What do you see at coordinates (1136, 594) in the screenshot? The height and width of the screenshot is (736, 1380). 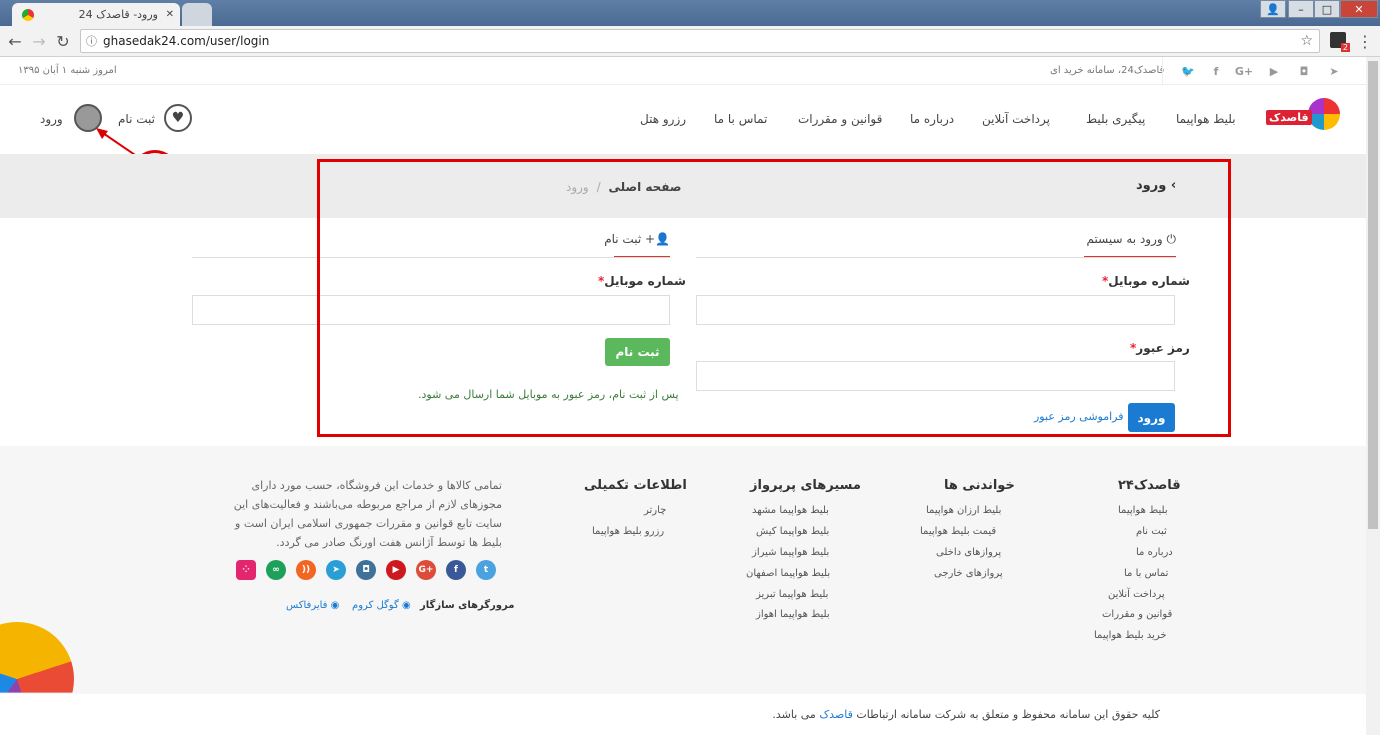 I see `footer-link: پرداخت آنلاین` at bounding box center [1136, 594].